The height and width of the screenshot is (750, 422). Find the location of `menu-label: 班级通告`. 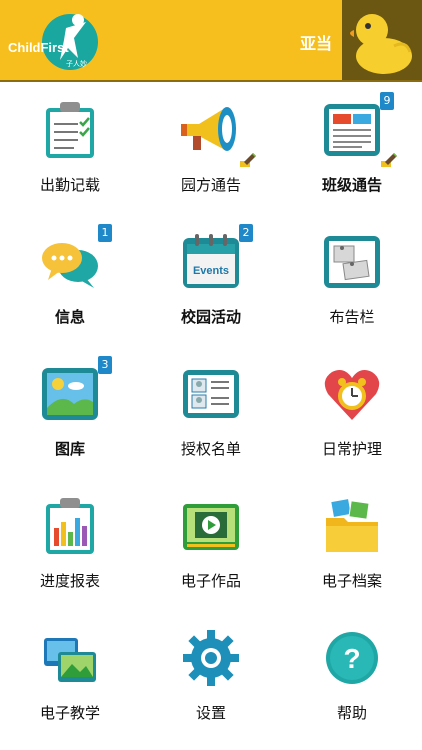

menu-label: 班级通告 is located at coordinates (351, 185).